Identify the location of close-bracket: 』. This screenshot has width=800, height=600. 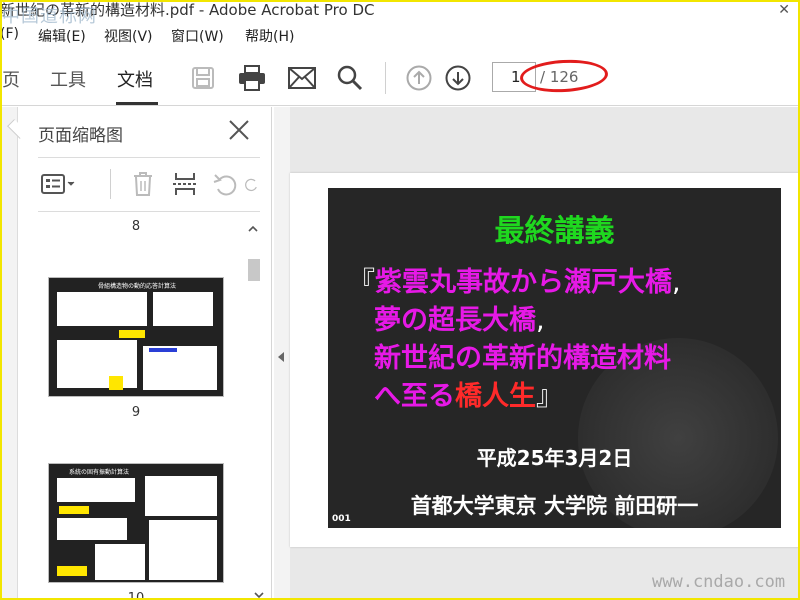
(549, 396).